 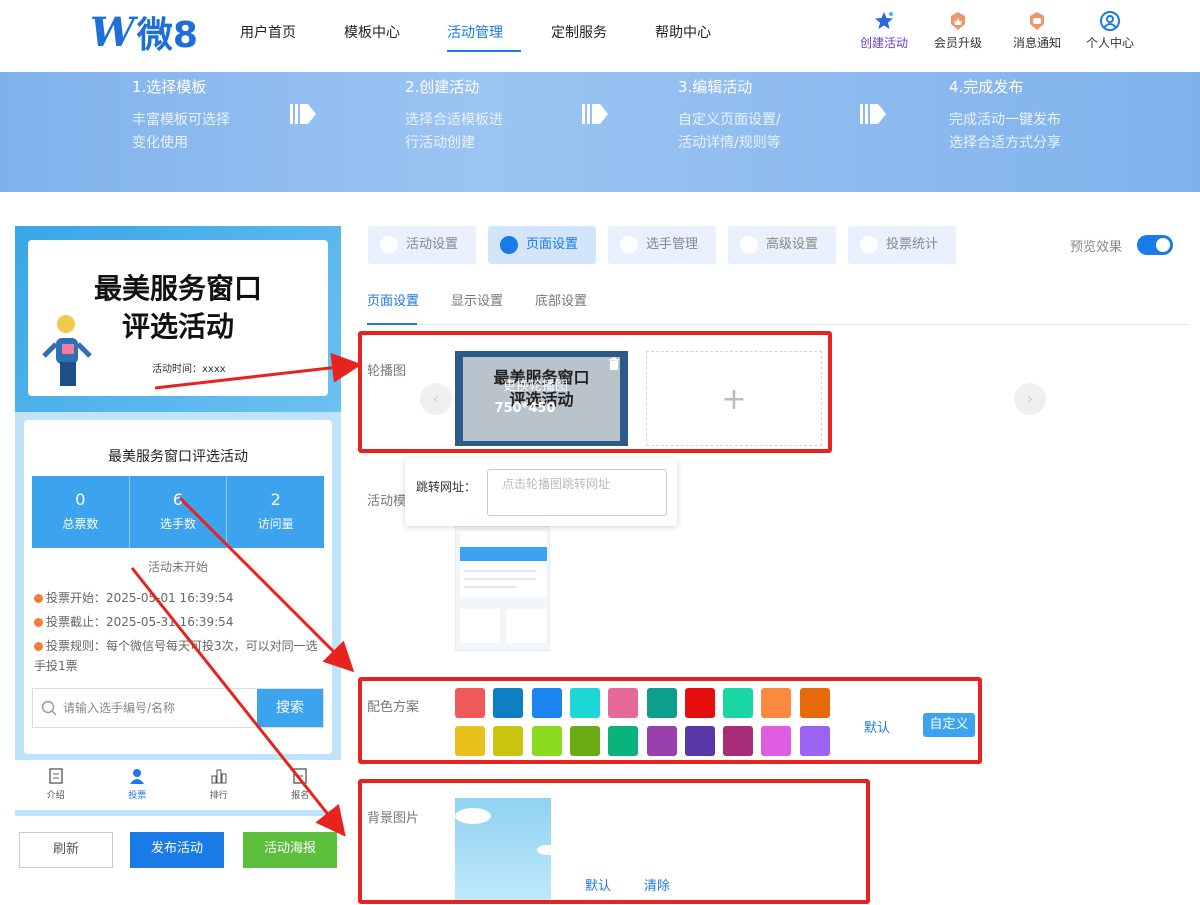 I want to click on arrow-to-colors, so click(x=266, y=584).